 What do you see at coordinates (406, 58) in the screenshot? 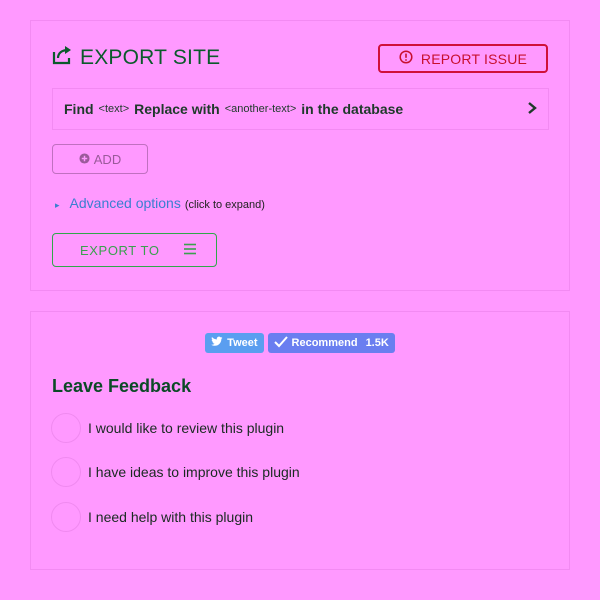
I see `alert-circle-icon` at bounding box center [406, 58].